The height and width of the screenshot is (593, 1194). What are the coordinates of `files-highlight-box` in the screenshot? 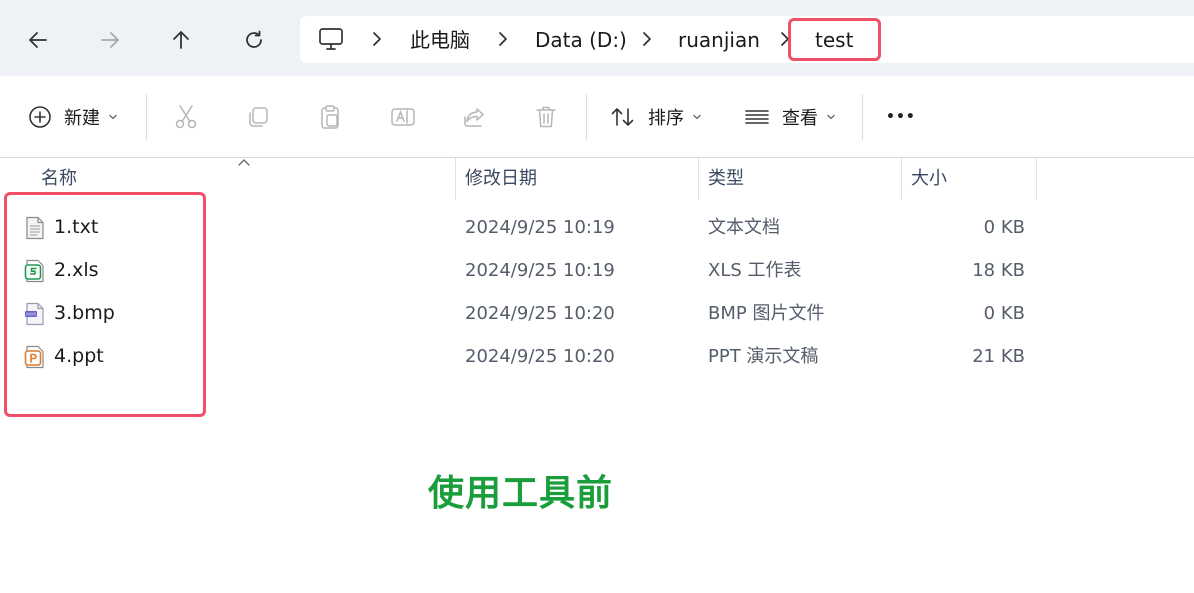 It's located at (105, 304).